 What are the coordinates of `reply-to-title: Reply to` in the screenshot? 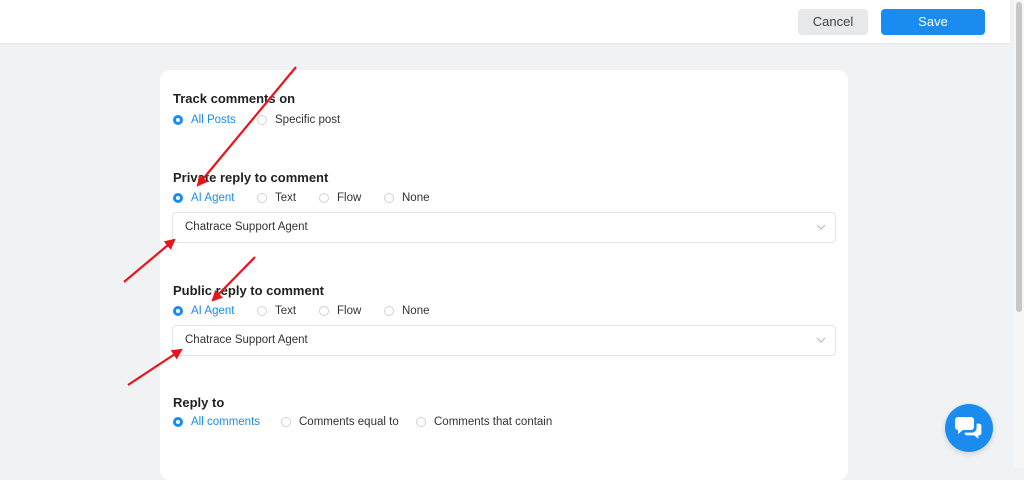 It's located at (199, 402).